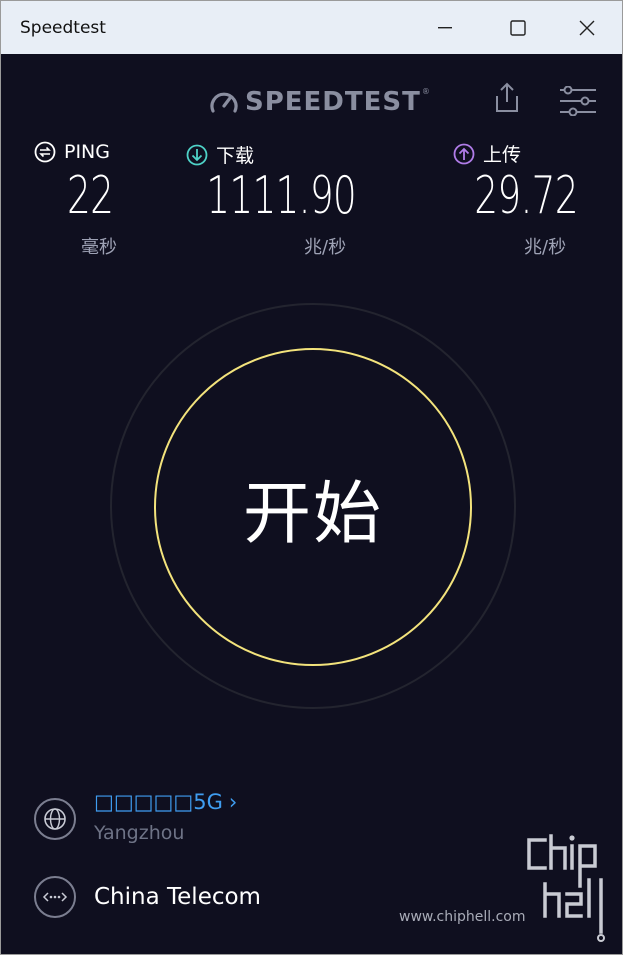 This screenshot has width=623, height=955. What do you see at coordinates (333, 102) in the screenshot?
I see `logo-text: SPEEDTEST` at bounding box center [333, 102].